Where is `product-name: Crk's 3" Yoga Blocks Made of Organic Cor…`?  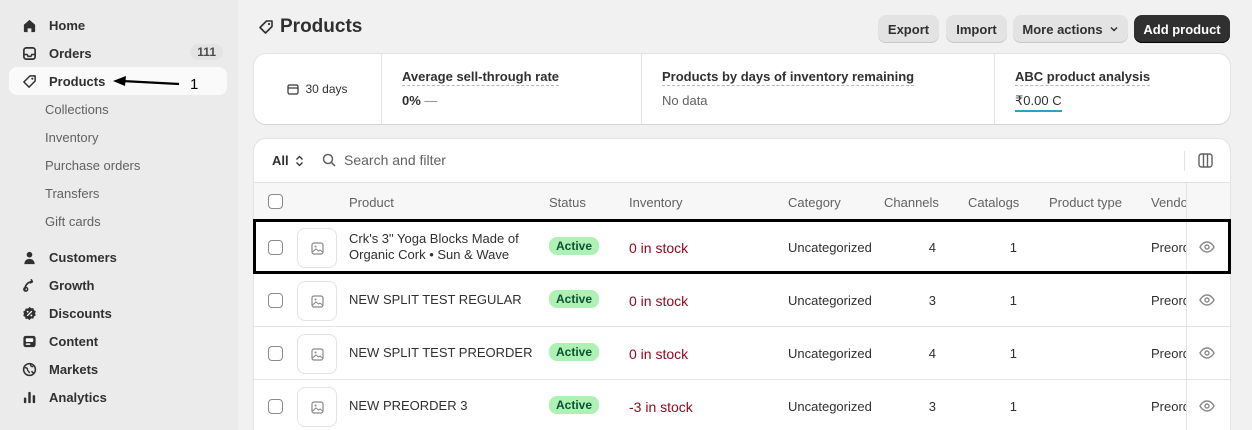 product-name: Crk's 3" Yoga Blocks Made of Organic Cor… is located at coordinates (444, 247).